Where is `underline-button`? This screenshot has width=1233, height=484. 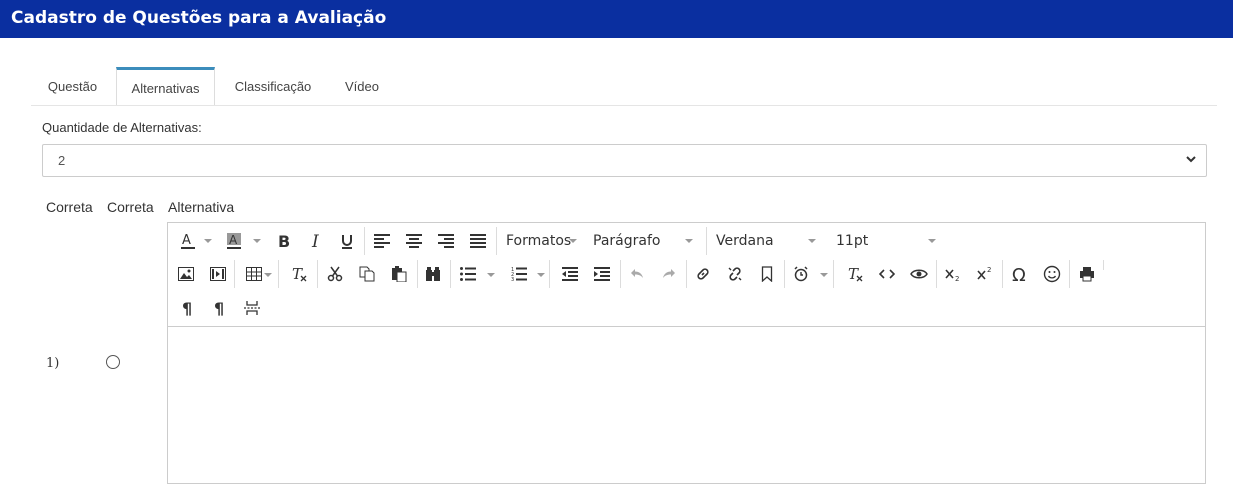
underline-button is located at coordinates (347, 241).